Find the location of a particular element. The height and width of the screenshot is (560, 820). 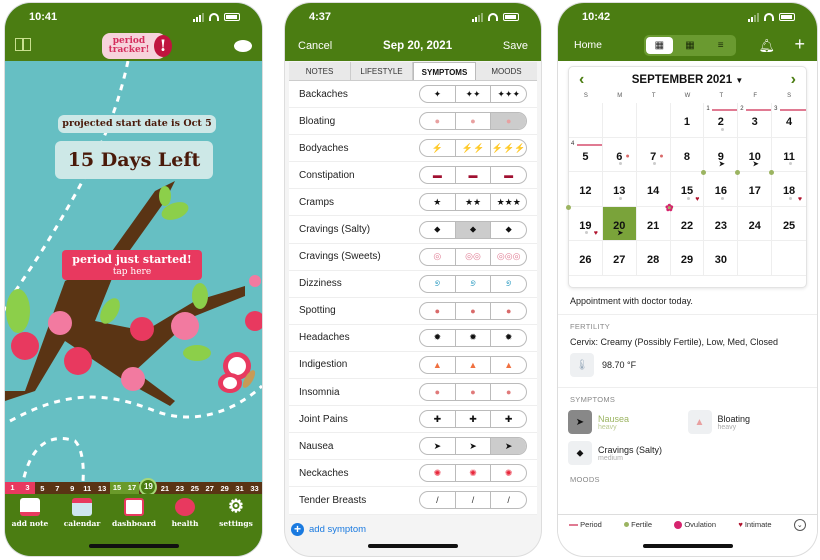

add-symptom-button: + add symptom is located at coordinates (413, 529).